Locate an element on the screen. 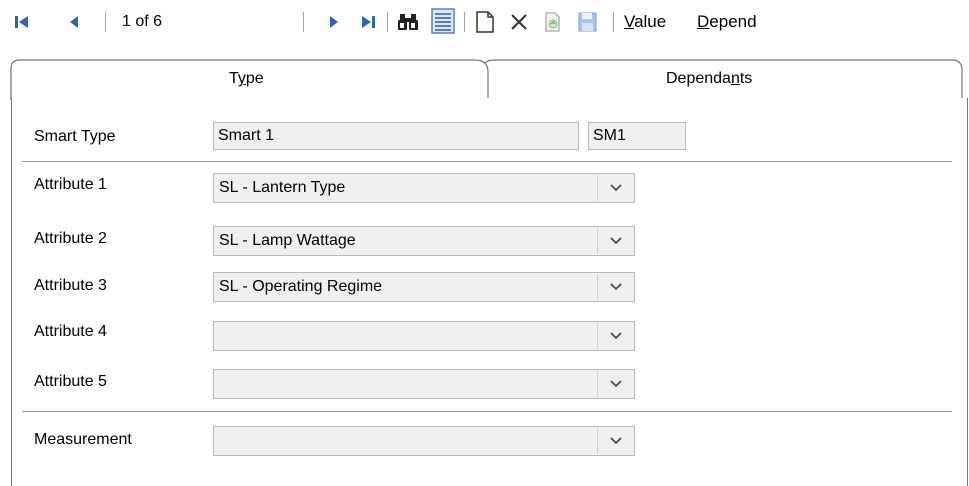 The width and height of the screenshot is (969, 486). attribute-4-label: Attribute 4 is located at coordinates (70, 331).